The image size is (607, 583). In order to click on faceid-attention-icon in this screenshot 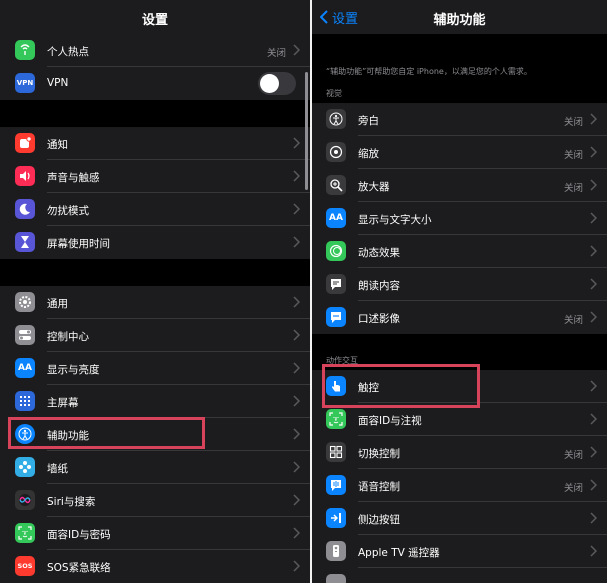, I will do `click(336, 419)`.